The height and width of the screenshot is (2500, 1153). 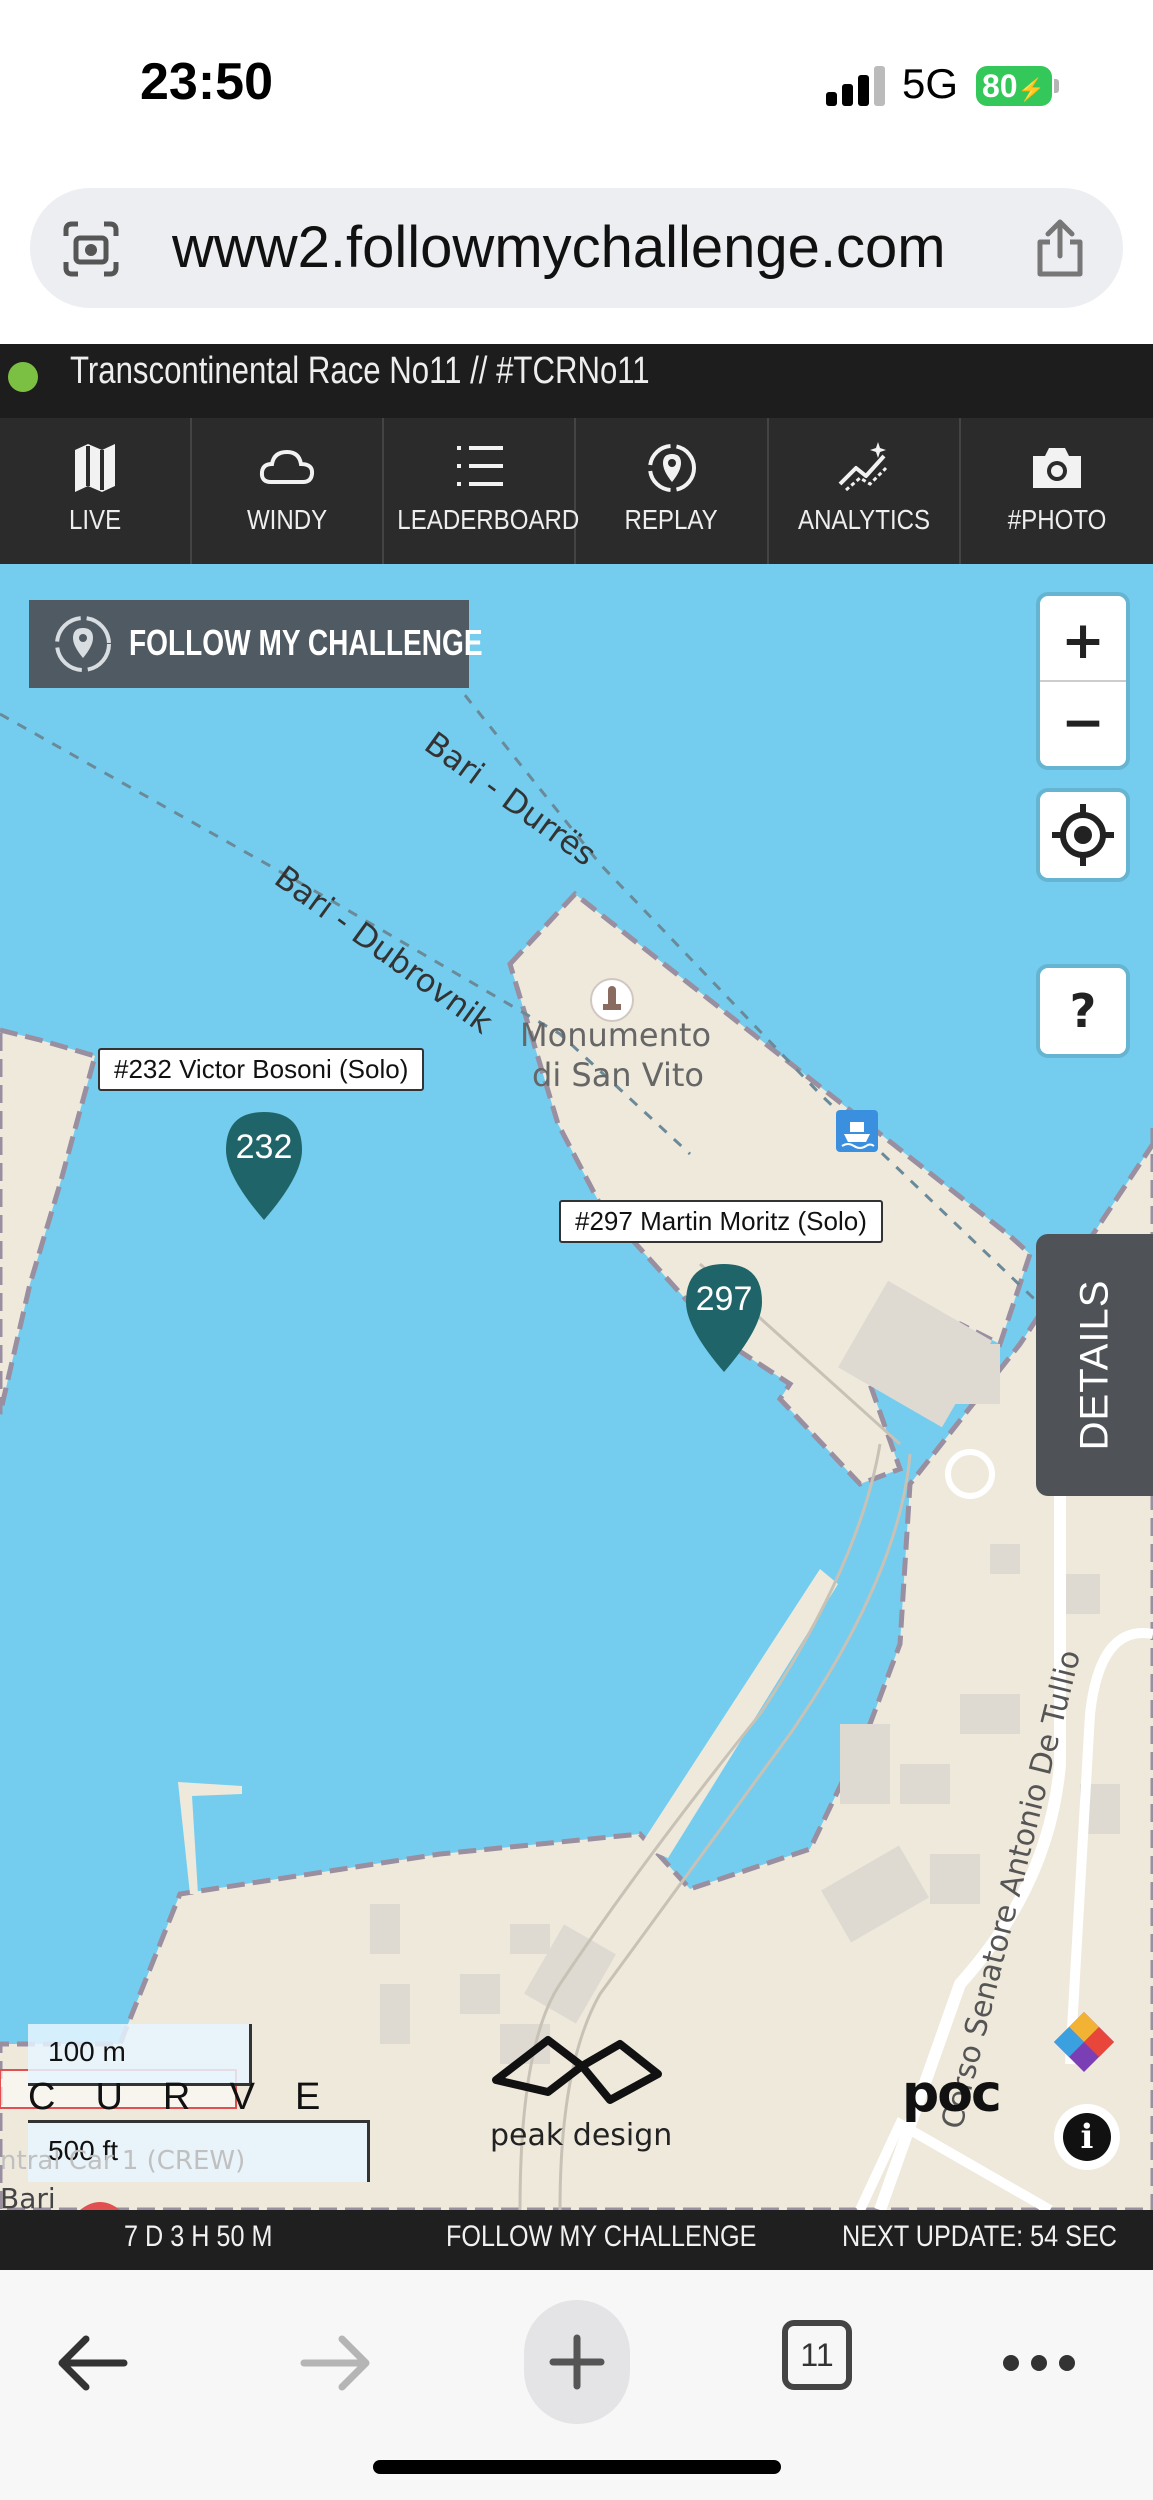 I want to click on race-title: Transcontinental Race No11 // #TCRNo11, so click(x=360, y=371).